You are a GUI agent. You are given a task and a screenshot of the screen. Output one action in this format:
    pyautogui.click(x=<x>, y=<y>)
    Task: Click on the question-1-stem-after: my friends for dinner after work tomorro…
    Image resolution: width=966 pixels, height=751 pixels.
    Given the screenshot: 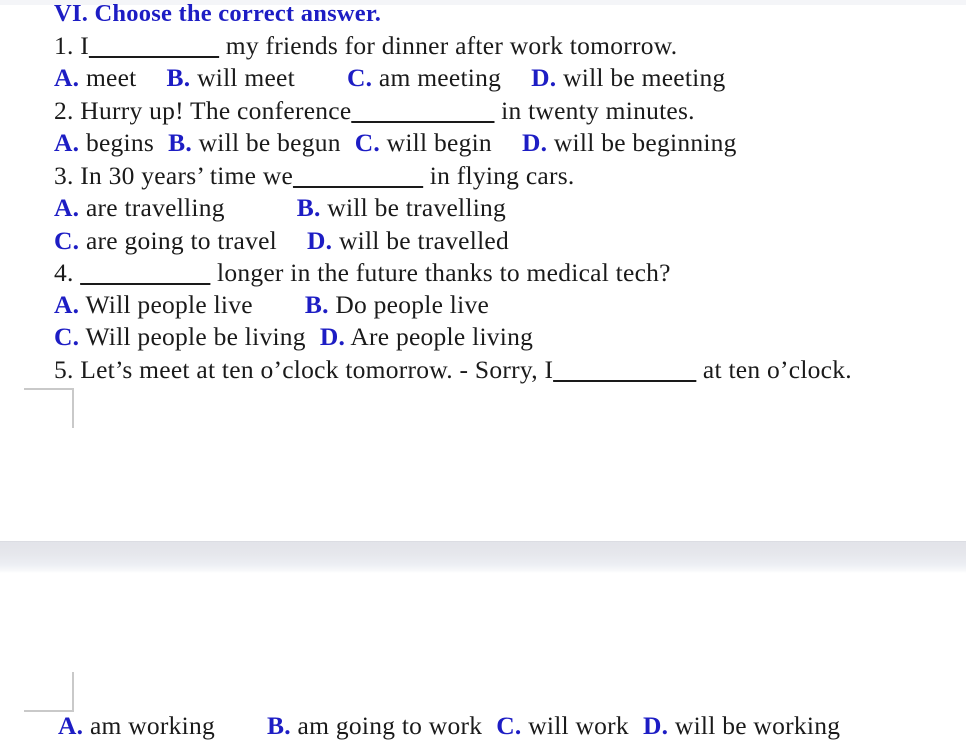 What is the action you would take?
    pyautogui.click(x=448, y=45)
    